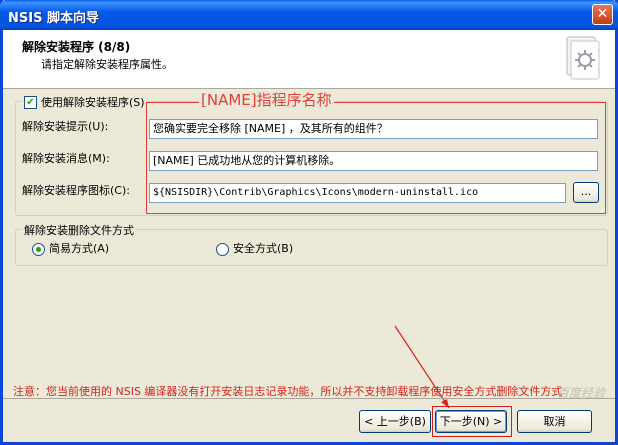 This screenshot has height=445, width=618. What do you see at coordinates (472, 421) in the screenshot?
I see `next-button-highlight` at bounding box center [472, 421].